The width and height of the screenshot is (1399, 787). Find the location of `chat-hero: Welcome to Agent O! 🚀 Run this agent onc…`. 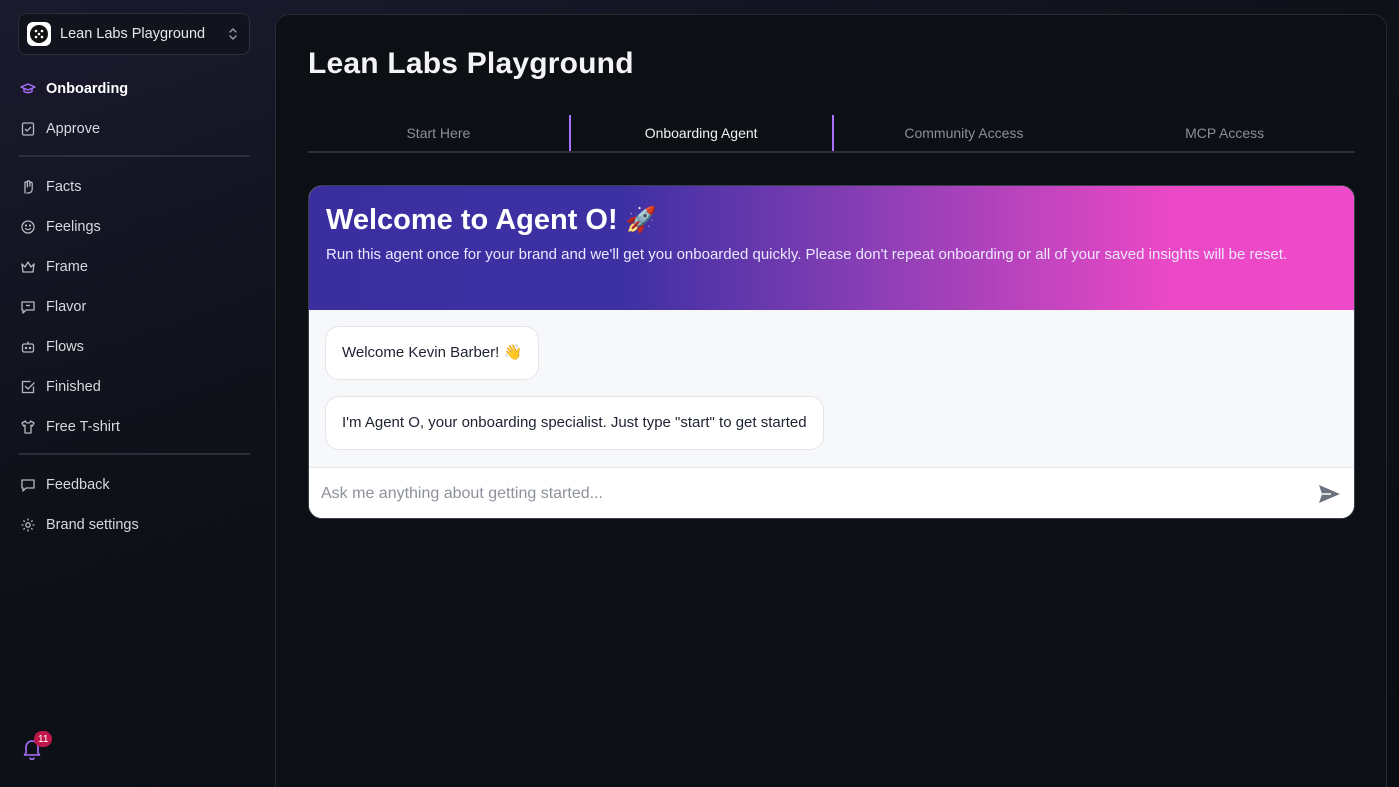

chat-hero: Welcome to Agent O! 🚀 Run this agent onc… is located at coordinates (831, 248).